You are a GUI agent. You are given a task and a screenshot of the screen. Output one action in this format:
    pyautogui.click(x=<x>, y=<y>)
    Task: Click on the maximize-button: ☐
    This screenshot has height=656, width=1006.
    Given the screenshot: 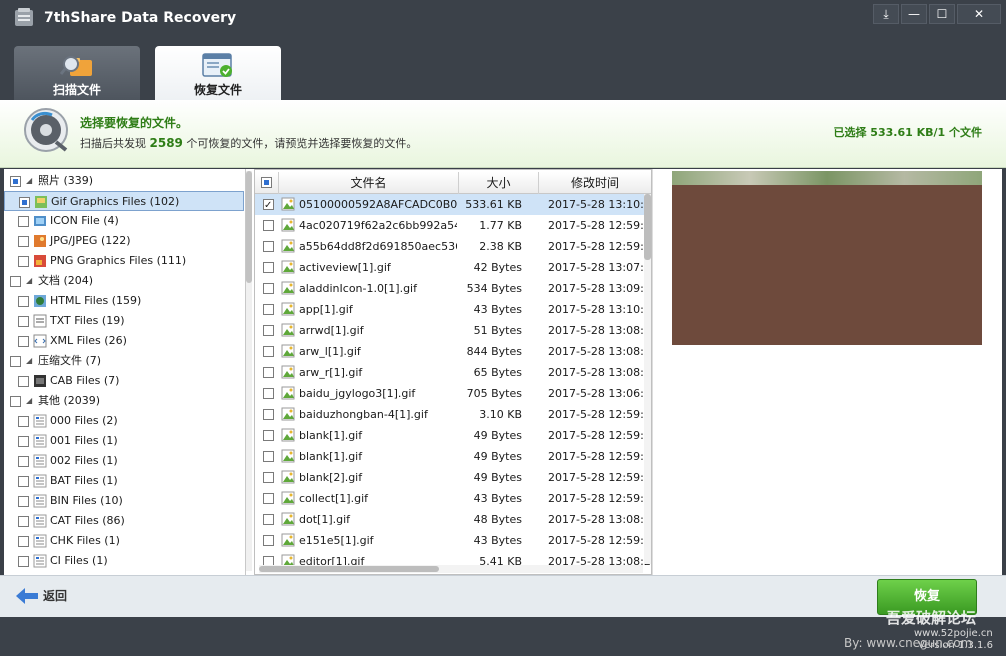 What is the action you would take?
    pyautogui.click(x=942, y=14)
    